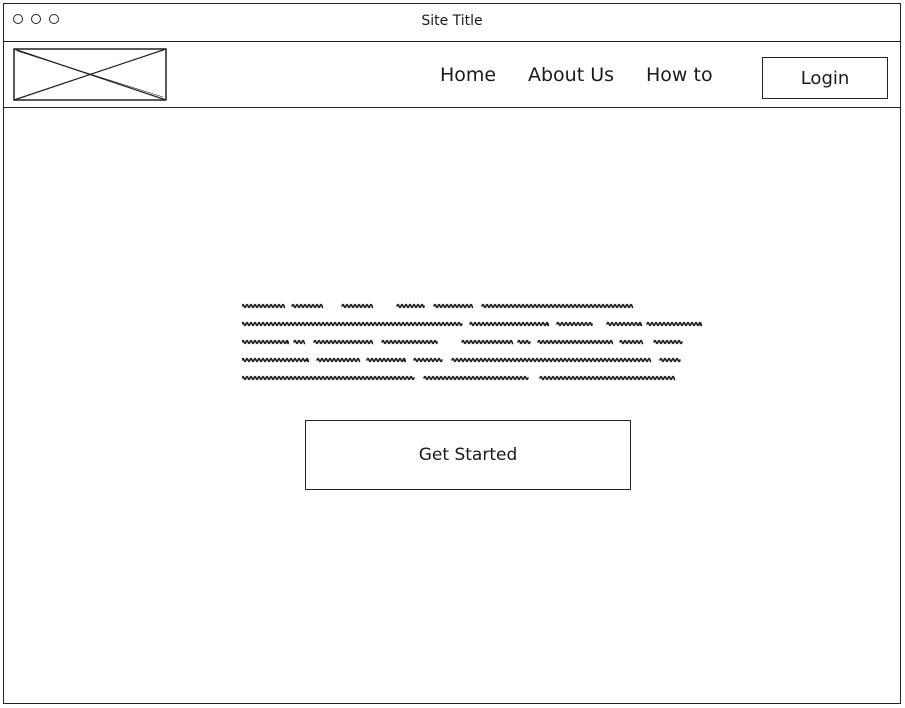 The image size is (905, 708). I want to click on placeholder-paragraph-scribble, so click(472, 342).